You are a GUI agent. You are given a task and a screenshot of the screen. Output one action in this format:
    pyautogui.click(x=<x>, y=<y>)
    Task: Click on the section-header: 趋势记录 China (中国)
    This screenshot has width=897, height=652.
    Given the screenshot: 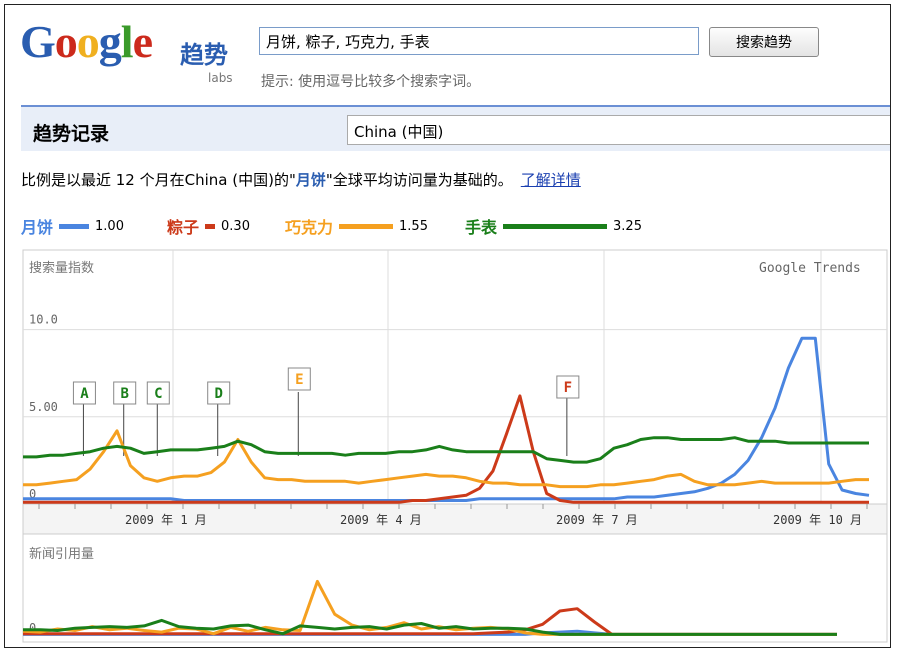 What is the action you would take?
    pyautogui.click(x=455, y=128)
    